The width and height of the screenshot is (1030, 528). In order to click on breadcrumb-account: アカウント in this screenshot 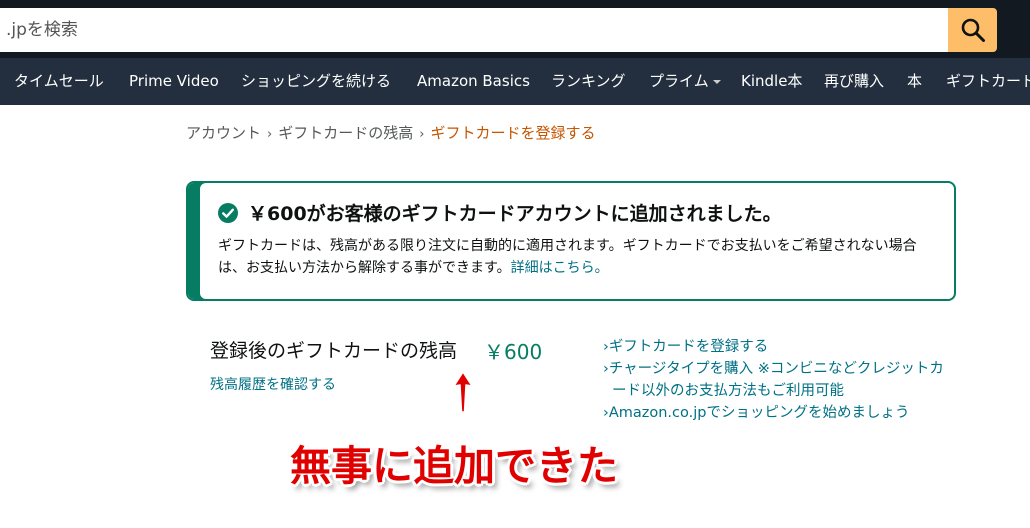, I will do `click(223, 133)`.